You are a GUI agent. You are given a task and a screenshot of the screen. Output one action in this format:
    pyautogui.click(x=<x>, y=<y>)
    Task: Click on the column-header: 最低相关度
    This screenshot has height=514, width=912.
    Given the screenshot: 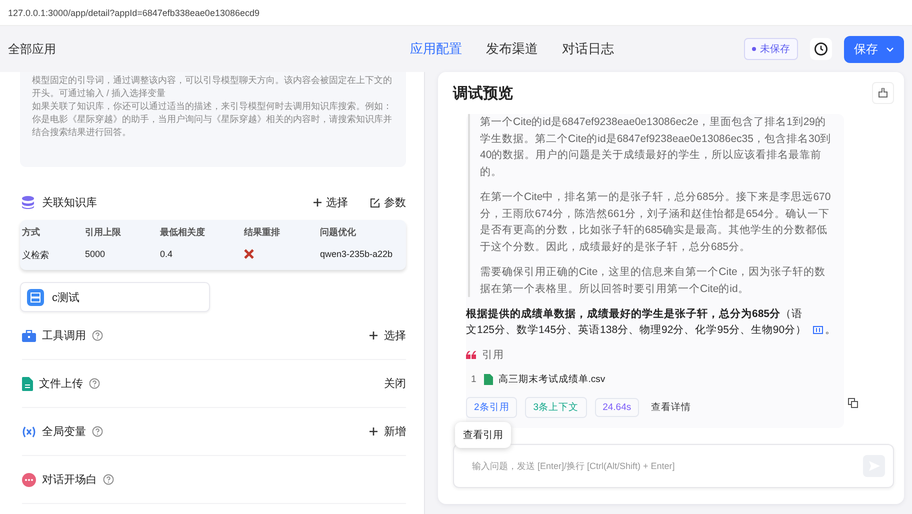 What is the action you would take?
    pyautogui.click(x=183, y=232)
    